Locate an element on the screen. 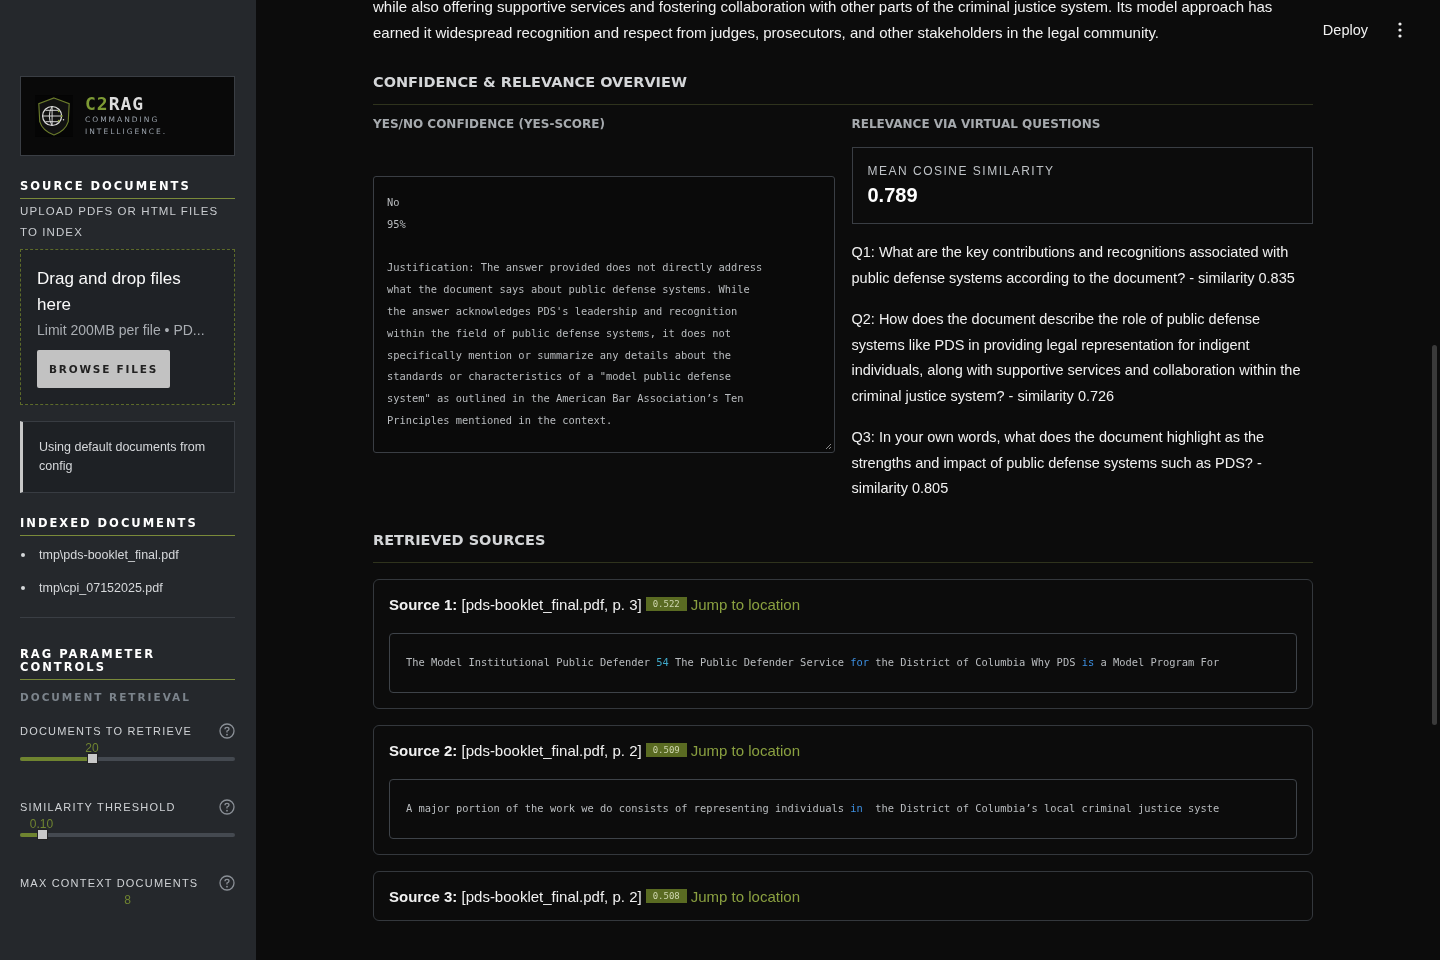  shield-globe-icon is located at coordinates (54, 116).